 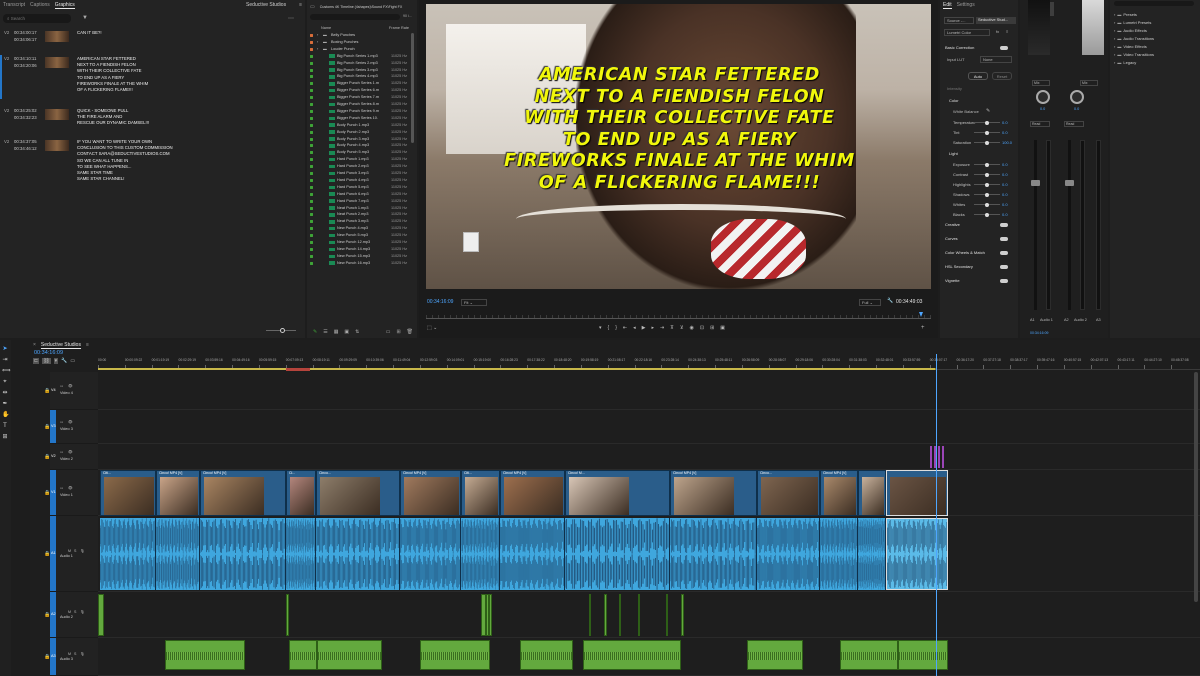 I want to click on project-item: Hard Punch 6.mp3 11025 Hz, so click(x=361, y=194).